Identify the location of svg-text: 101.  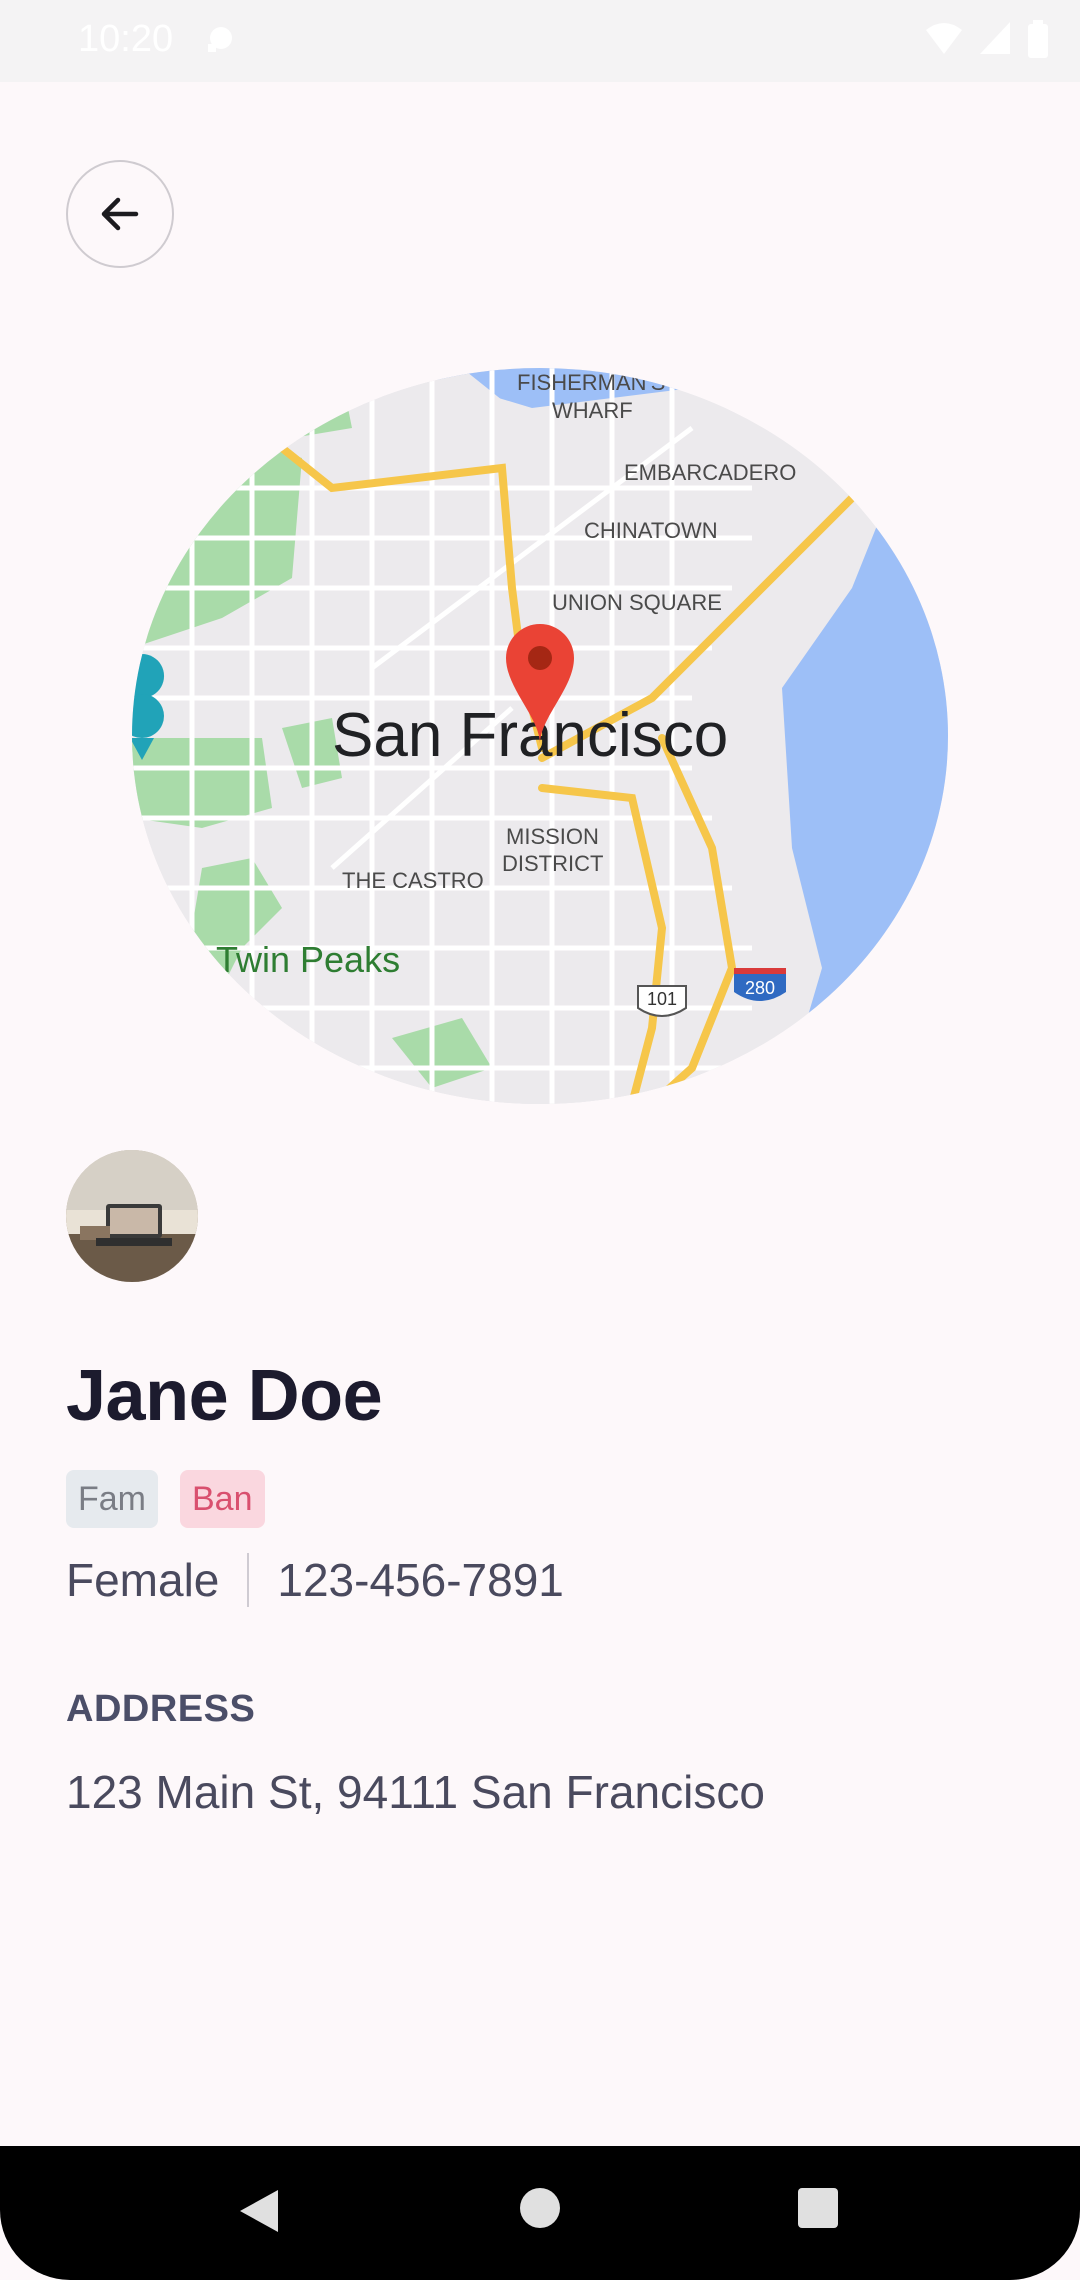
(662, 999).